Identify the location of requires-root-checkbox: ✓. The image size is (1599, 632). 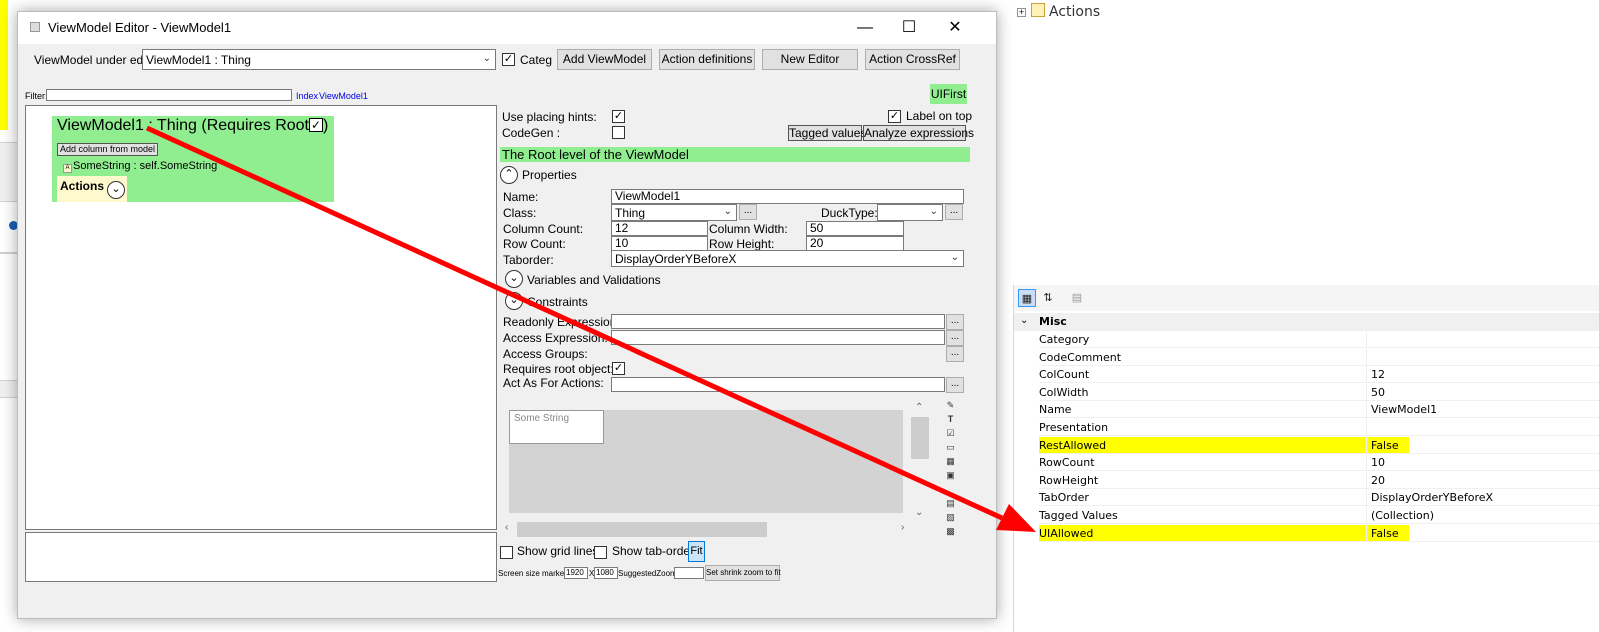
(315, 125).